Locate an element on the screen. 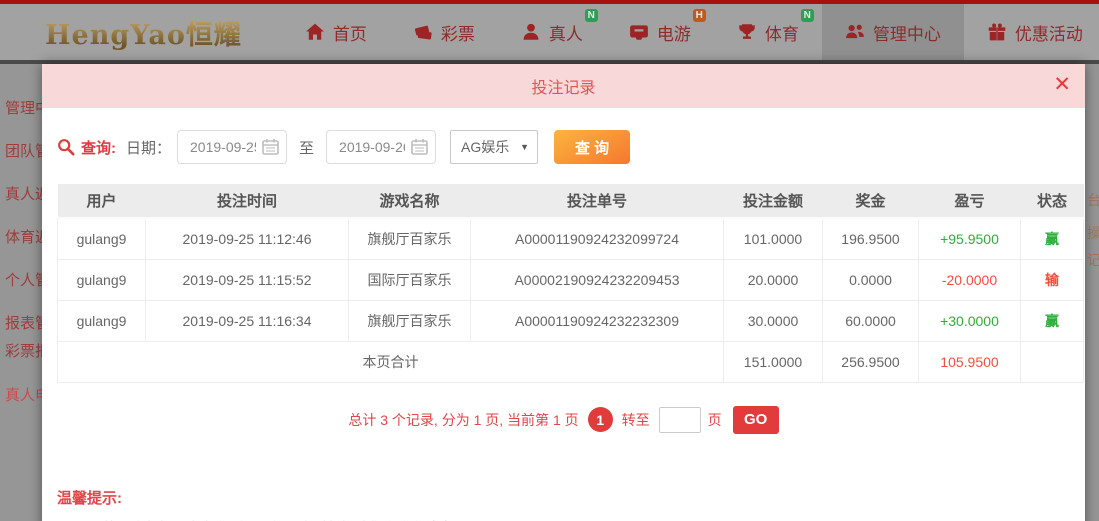  close-icon: ✕ is located at coordinates (1062, 85).